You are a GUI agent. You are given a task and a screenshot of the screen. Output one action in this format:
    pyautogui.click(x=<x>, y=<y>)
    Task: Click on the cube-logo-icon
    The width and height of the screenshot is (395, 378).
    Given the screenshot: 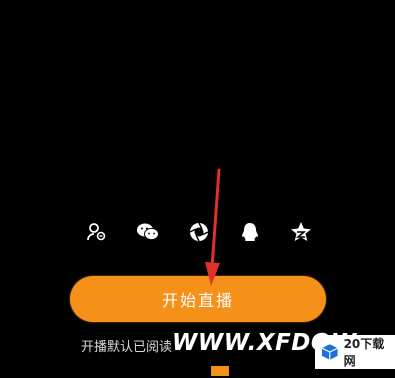 What is the action you would take?
    pyautogui.click(x=329, y=352)
    